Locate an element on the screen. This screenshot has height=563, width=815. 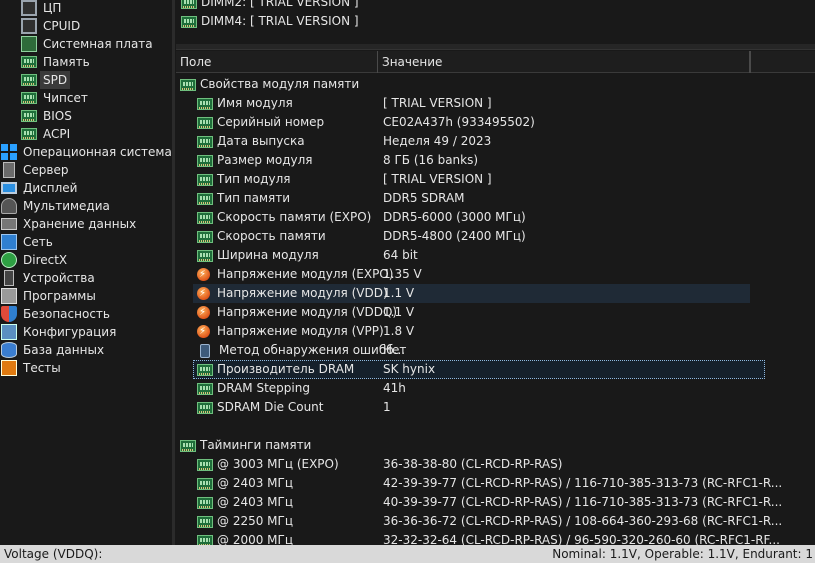
tree-item: Конфигурация is located at coordinates (58, 332).